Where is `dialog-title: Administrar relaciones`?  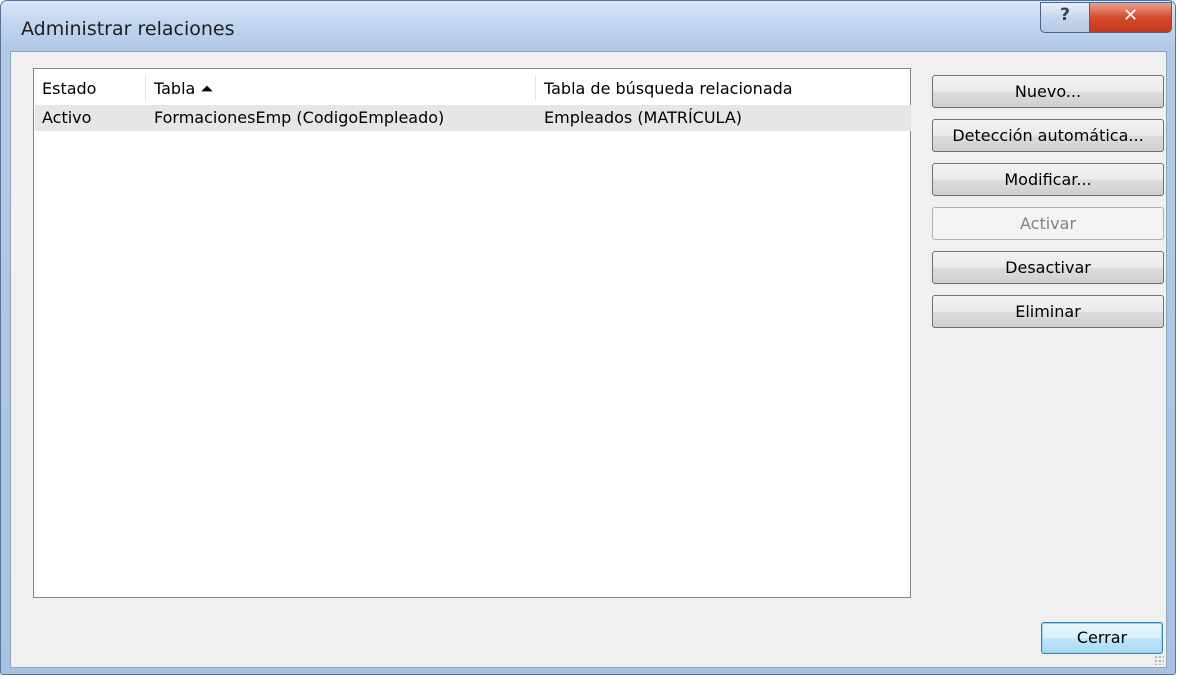
dialog-title: Administrar relaciones is located at coordinates (128, 29).